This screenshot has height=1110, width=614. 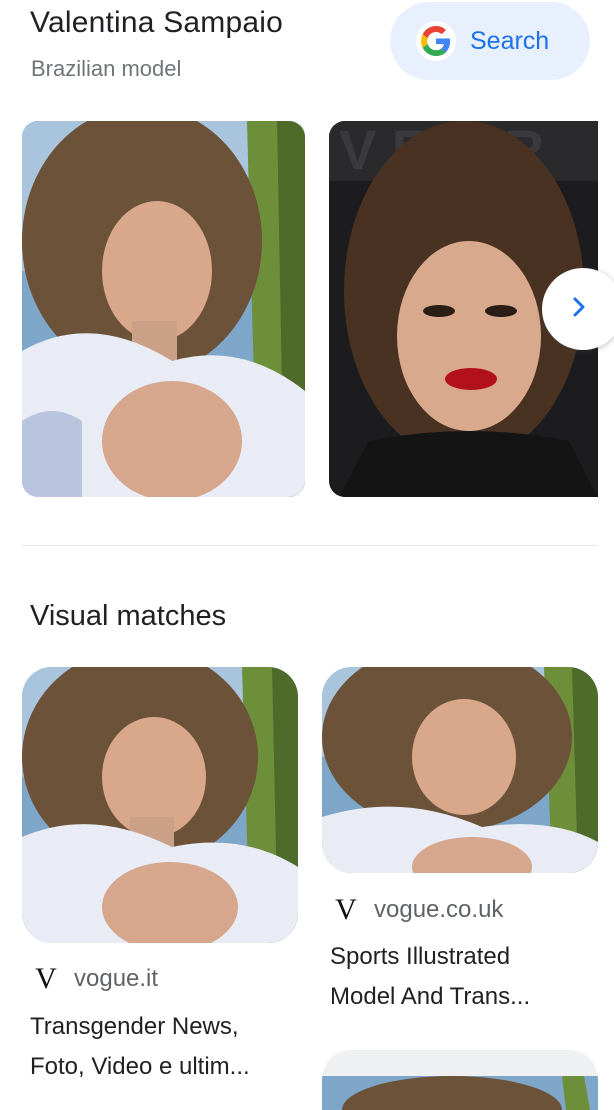 What do you see at coordinates (420, 956) in the screenshot?
I see `title-line: Sports Illustrated` at bounding box center [420, 956].